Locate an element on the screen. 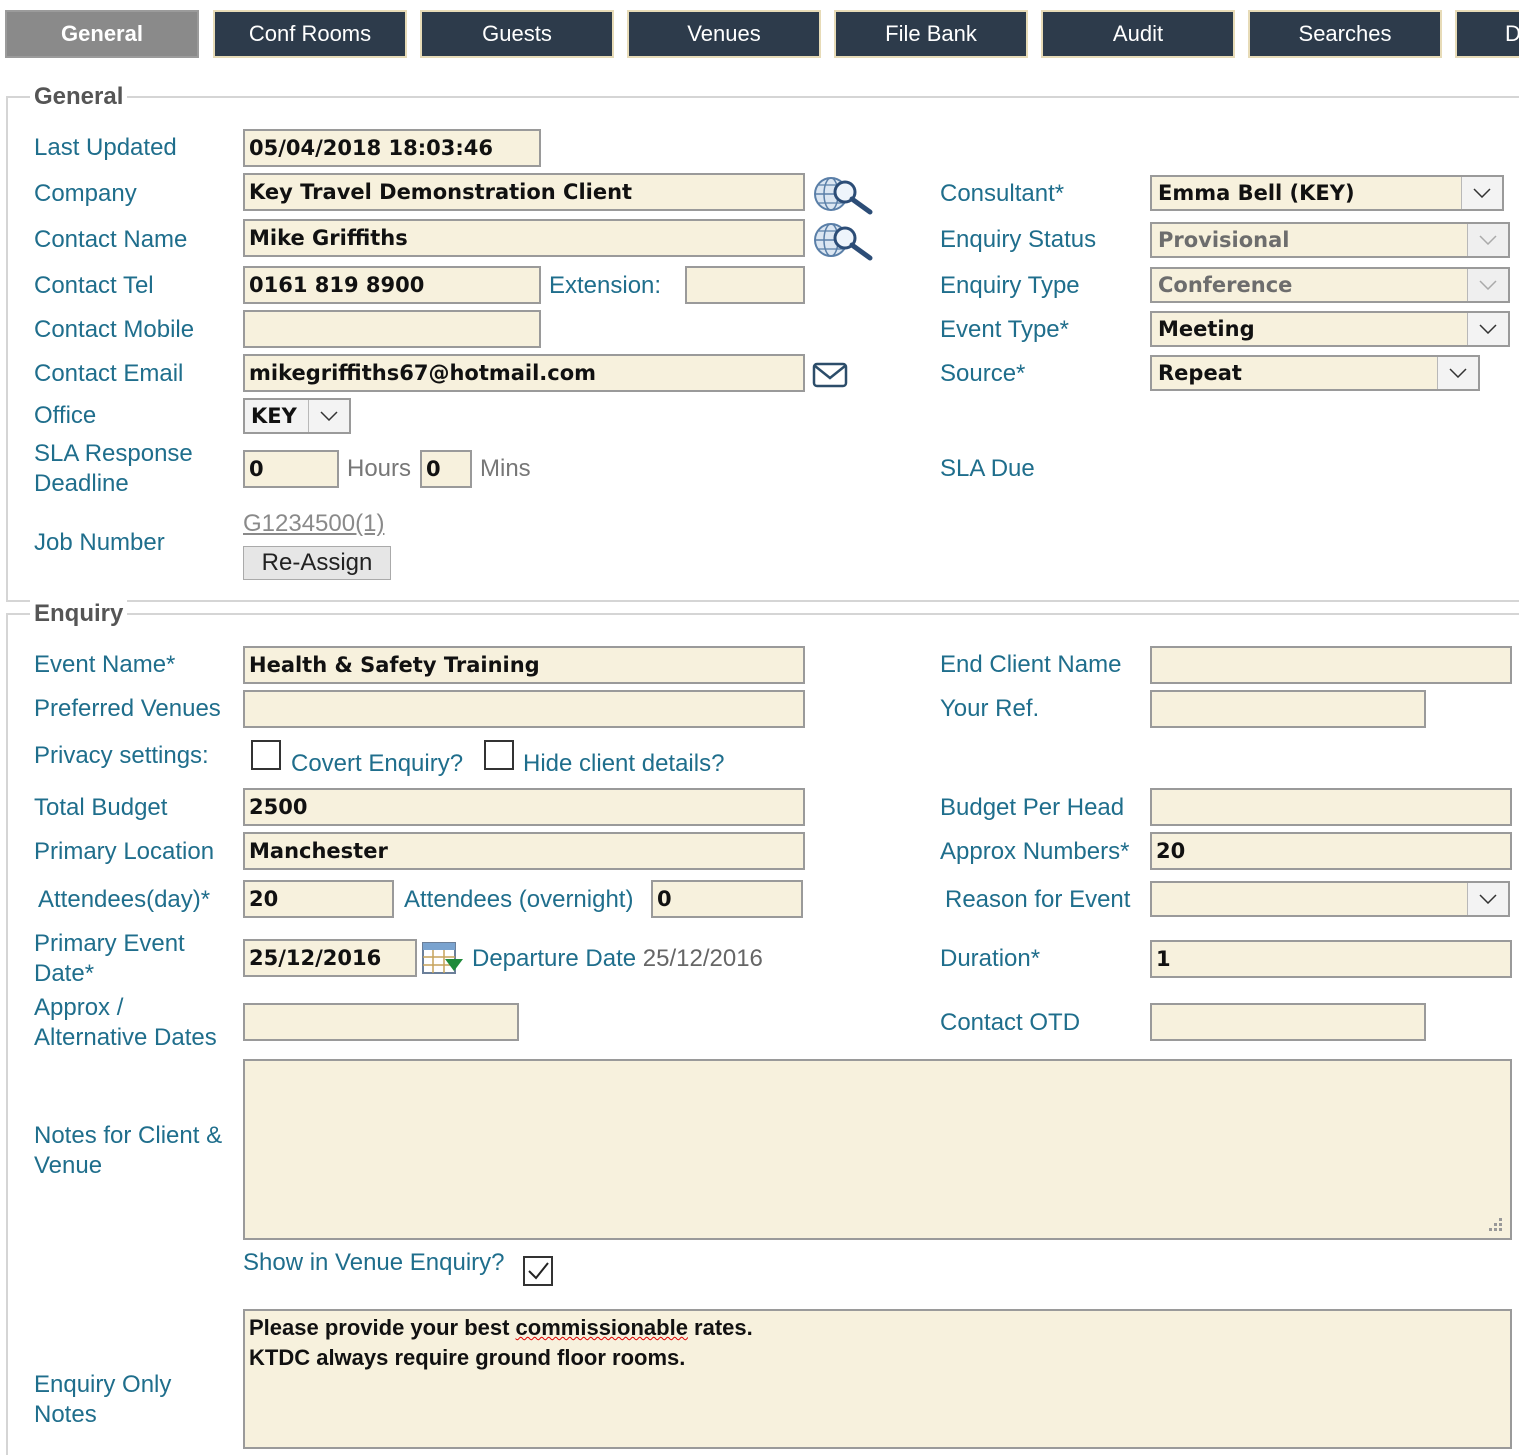 This screenshot has width=1519, height=1455. notes-textarea is located at coordinates (877, 1149).